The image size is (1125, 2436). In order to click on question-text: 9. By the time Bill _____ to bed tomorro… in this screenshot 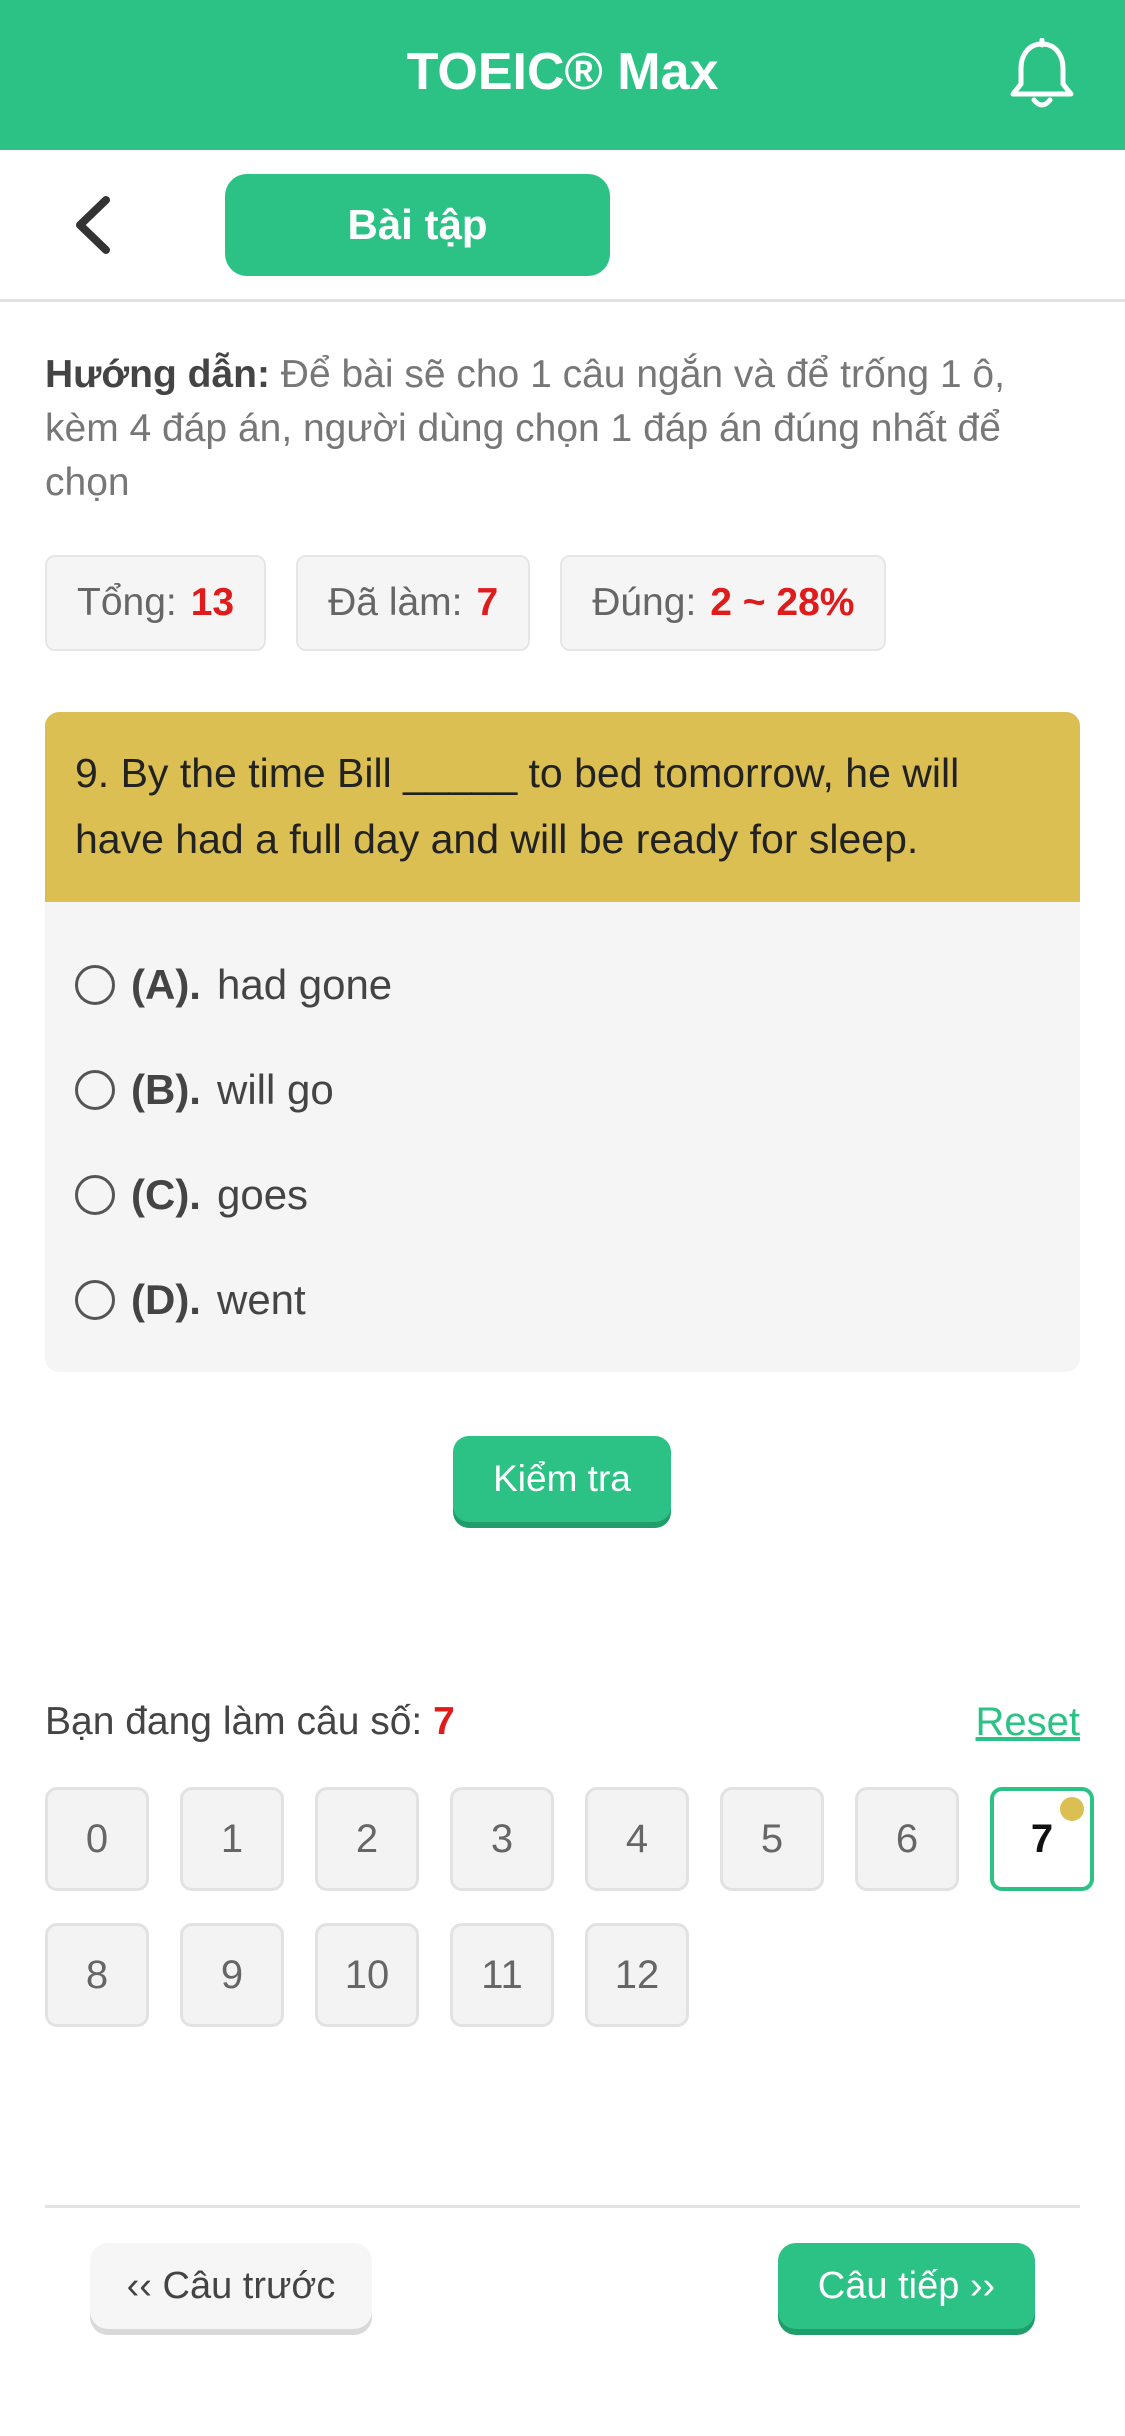, I will do `click(562, 807)`.